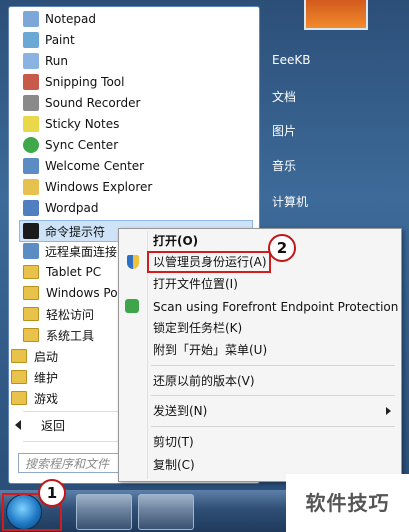 This screenshot has width=409, height=532. I want to click on paint-icon, so click(31, 40).